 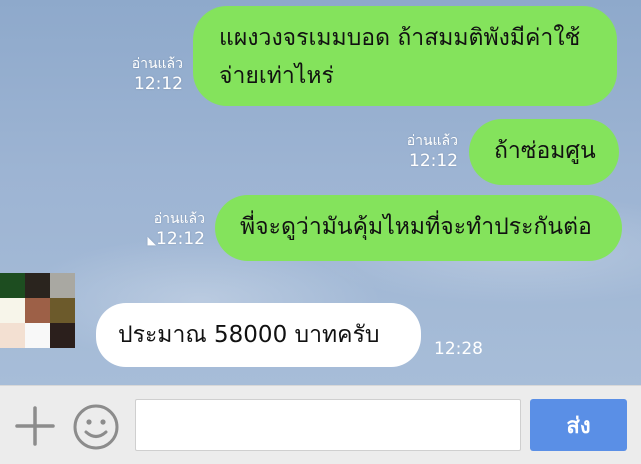 I want to click on message-time: 12:28, so click(x=458, y=349).